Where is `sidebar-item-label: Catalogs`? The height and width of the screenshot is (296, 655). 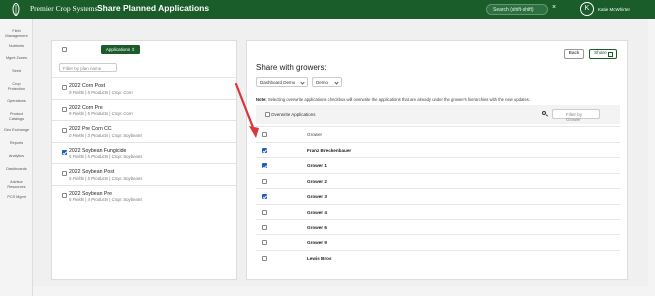 sidebar-item-label: Catalogs is located at coordinates (16, 118).